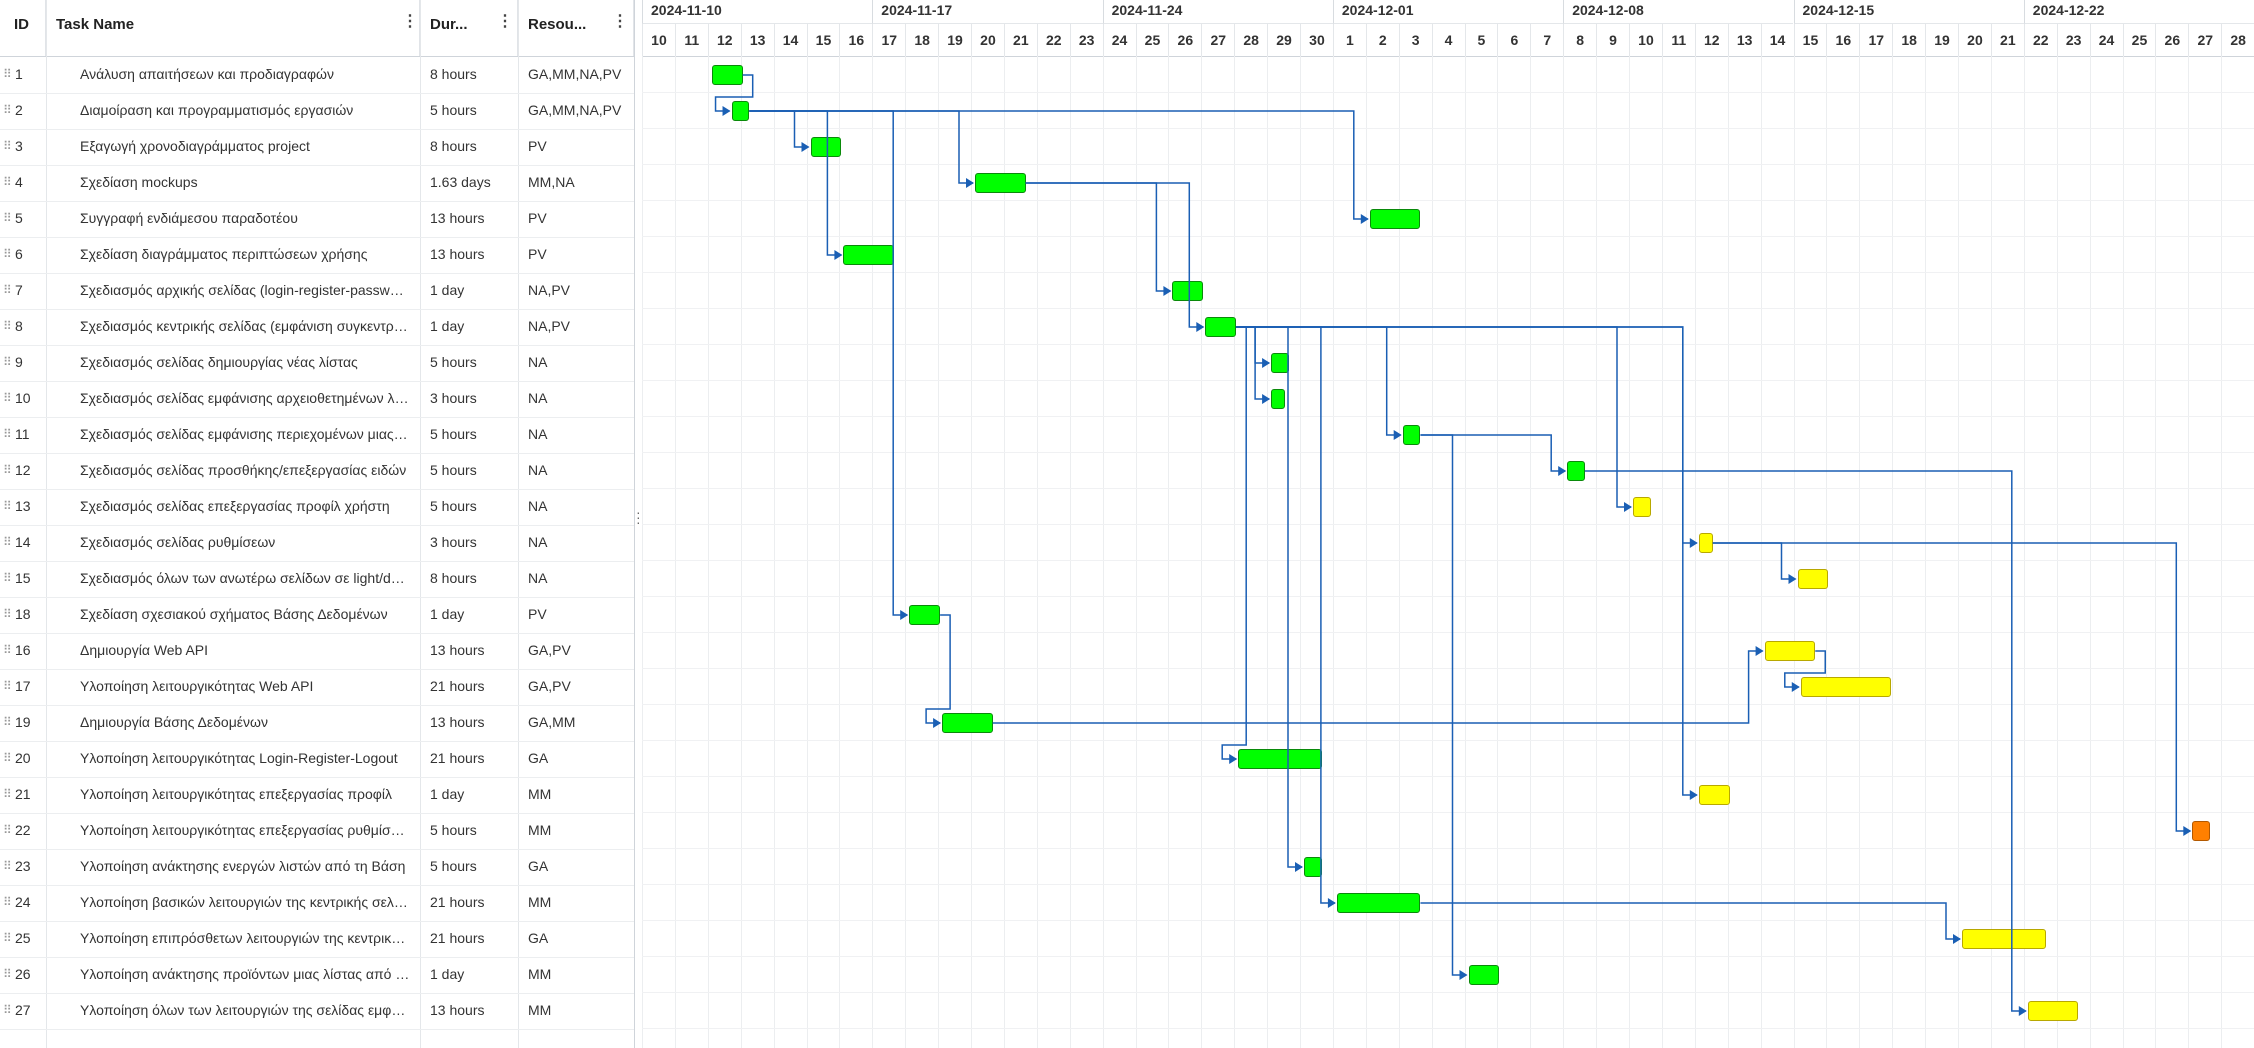  What do you see at coordinates (620, 24) in the screenshot?
I see `resources-menu-icon: ⋮` at bounding box center [620, 24].